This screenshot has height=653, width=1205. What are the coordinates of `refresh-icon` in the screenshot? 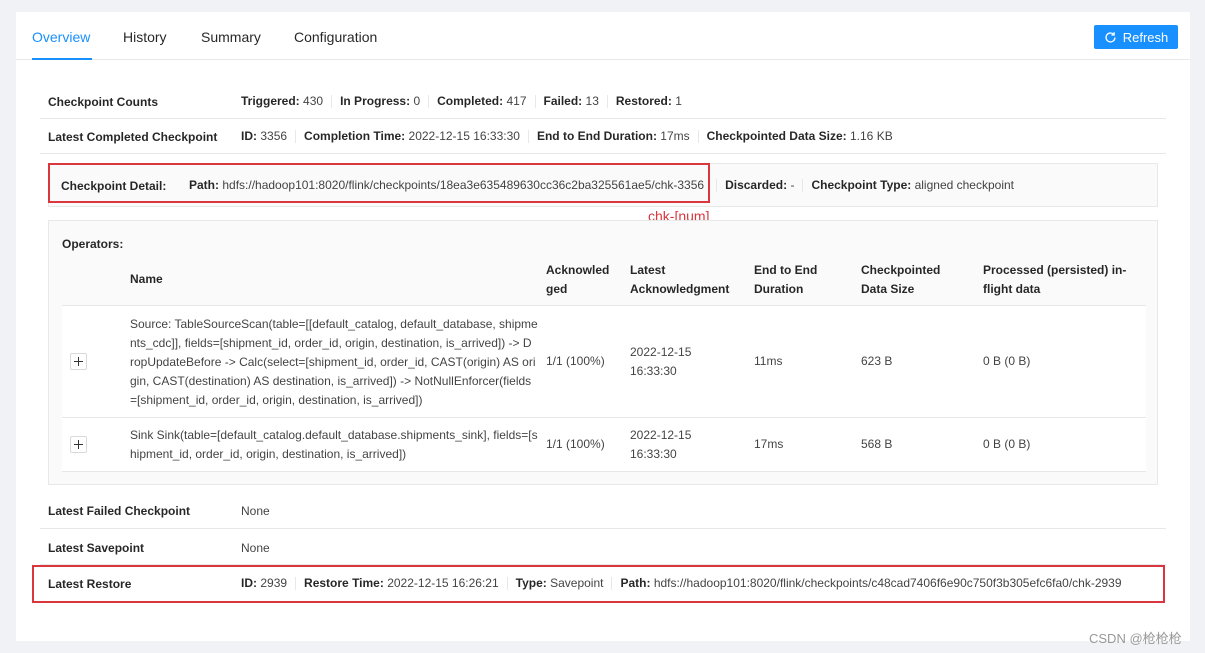 It's located at (1110, 37).